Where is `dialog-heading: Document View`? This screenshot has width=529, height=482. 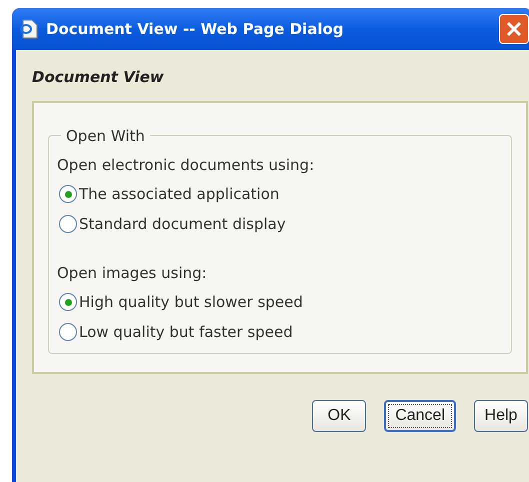 dialog-heading: Document View is located at coordinates (98, 77).